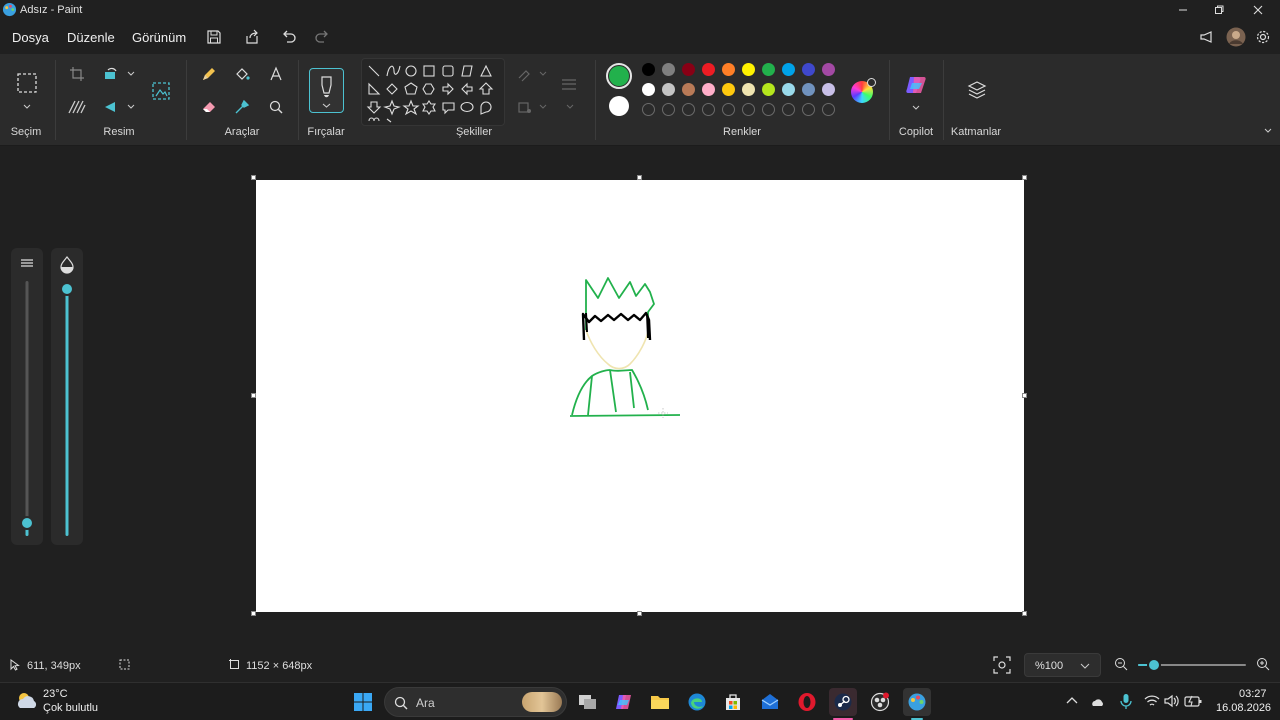 The image size is (1280, 720). What do you see at coordinates (1121, 664) in the screenshot?
I see `zoom-out-icon` at bounding box center [1121, 664].